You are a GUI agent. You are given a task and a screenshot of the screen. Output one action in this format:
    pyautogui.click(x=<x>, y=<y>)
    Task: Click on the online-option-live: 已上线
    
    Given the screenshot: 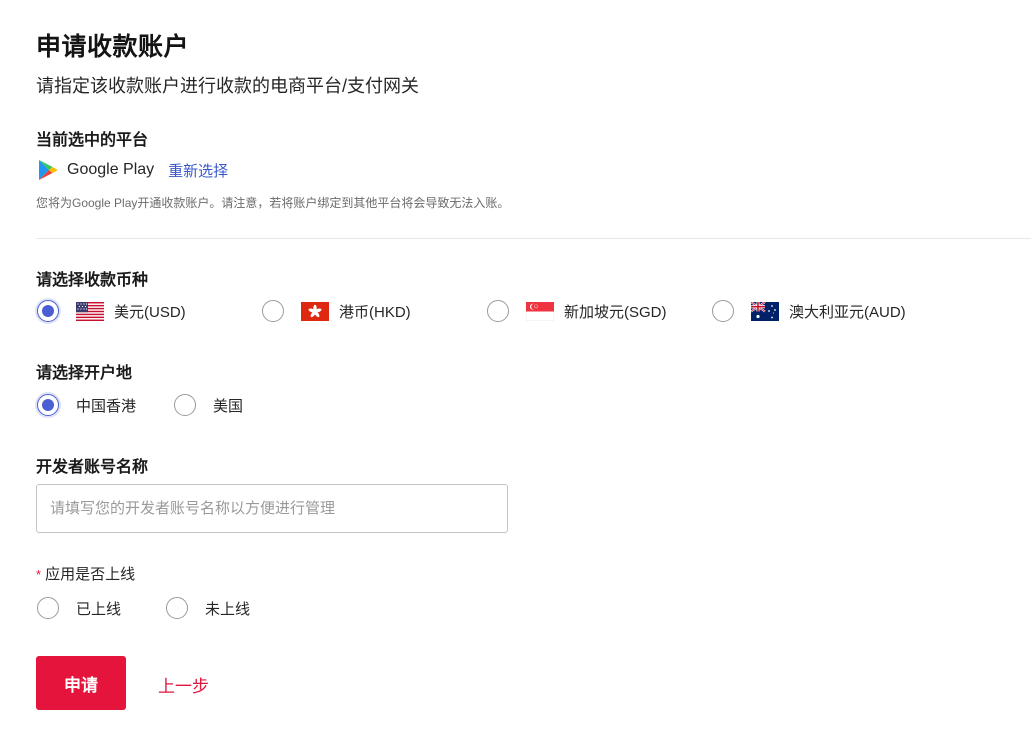 What is the action you would take?
    pyautogui.click(x=79, y=608)
    